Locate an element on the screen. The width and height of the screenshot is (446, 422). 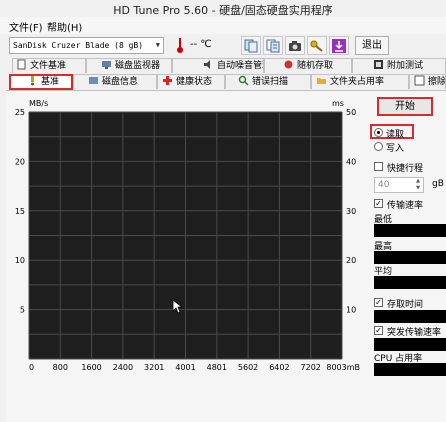
tab-label: 基准 is located at coordinates (50, 82).